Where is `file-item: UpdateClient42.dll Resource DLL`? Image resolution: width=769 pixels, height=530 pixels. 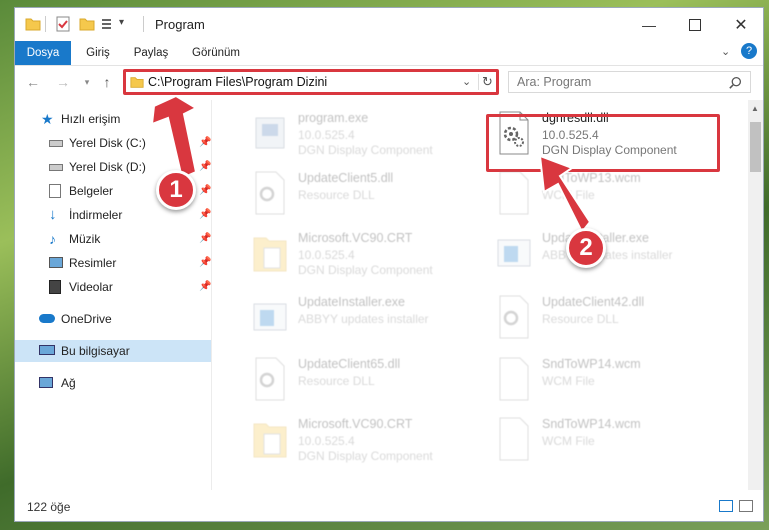 file-item: UpdateClient42.dll Resource DLL is located at coordinates (606, 317).